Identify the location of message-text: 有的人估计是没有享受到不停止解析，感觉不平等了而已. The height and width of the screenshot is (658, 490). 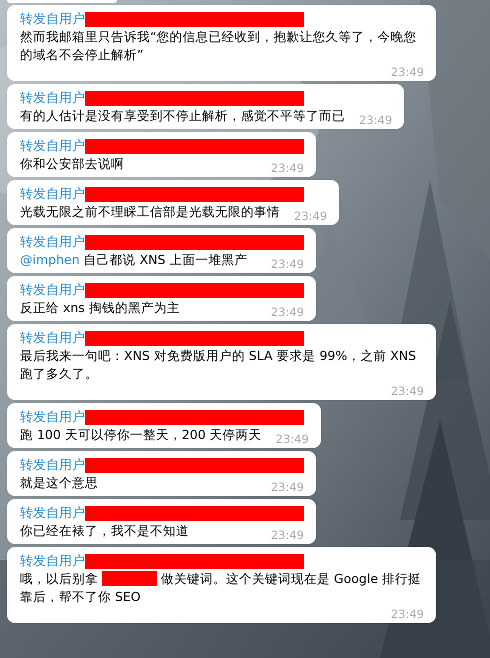
(182, 116).